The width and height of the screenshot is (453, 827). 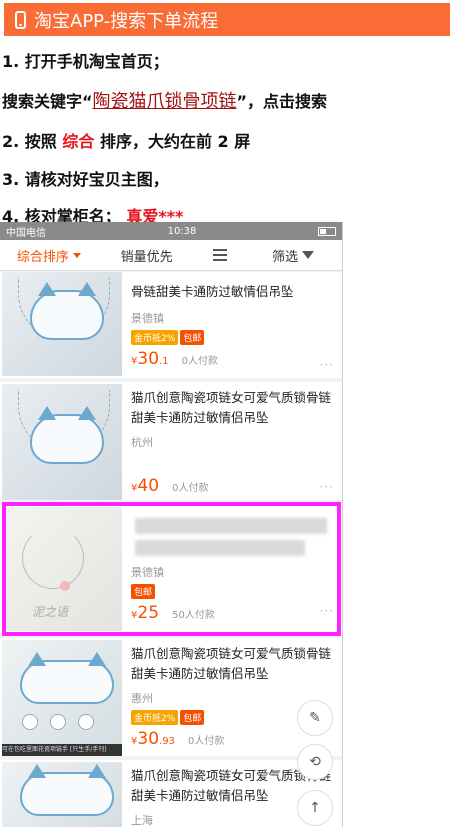 What do you see at coordinates (145, 486) in the screenshot?
I see `price: ¥40` at bounding box center [145, 486].